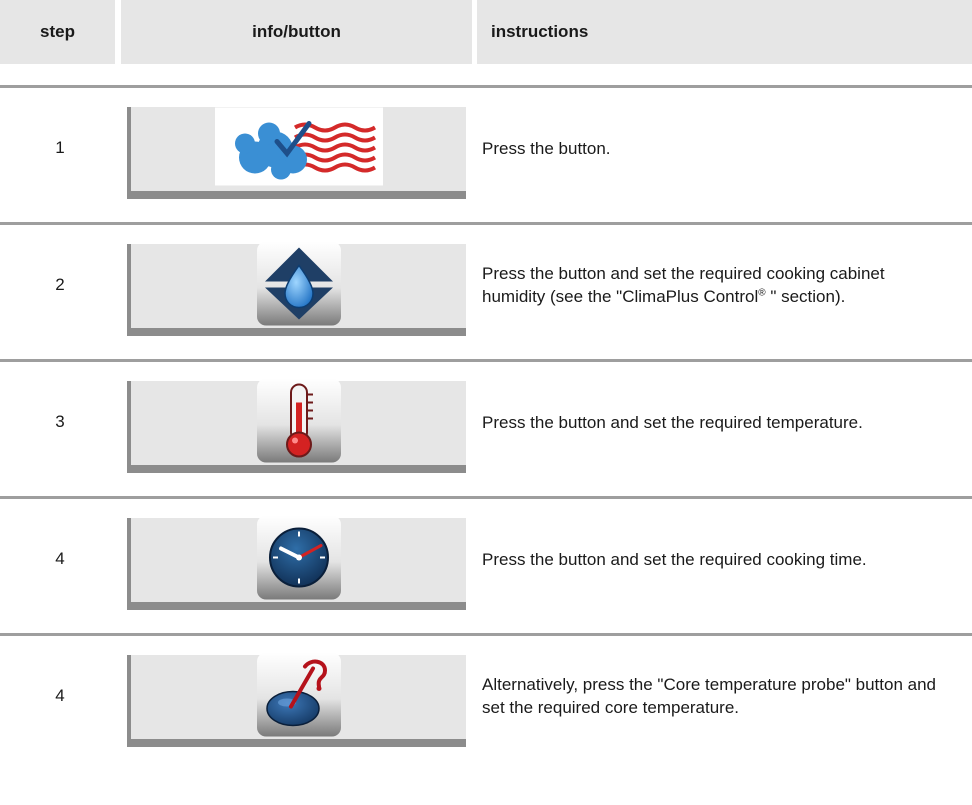 The height and width of the screenshot is (805, 972). What do you see at coordinates (298, 423) in the screenshot?
I see `thermometer-icon` at bounding box center [298, 423].